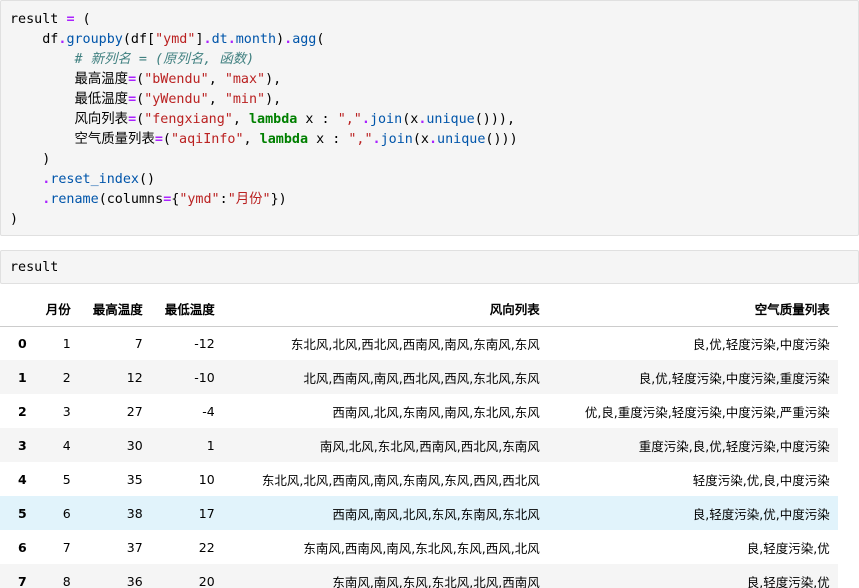 This screenshot has height=588, width=859. I want to click on table-row: 5 6 38 17 西南风,南风,北风,东风,东南风,东北风 良,轻度污染,优,中度污染, so click(419, 513).